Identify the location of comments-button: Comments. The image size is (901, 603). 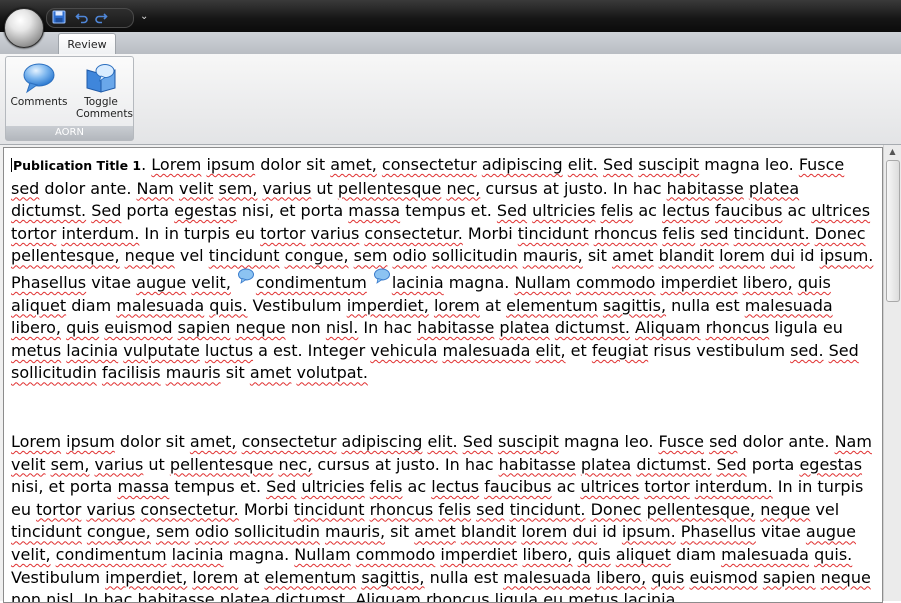
(39, 93).